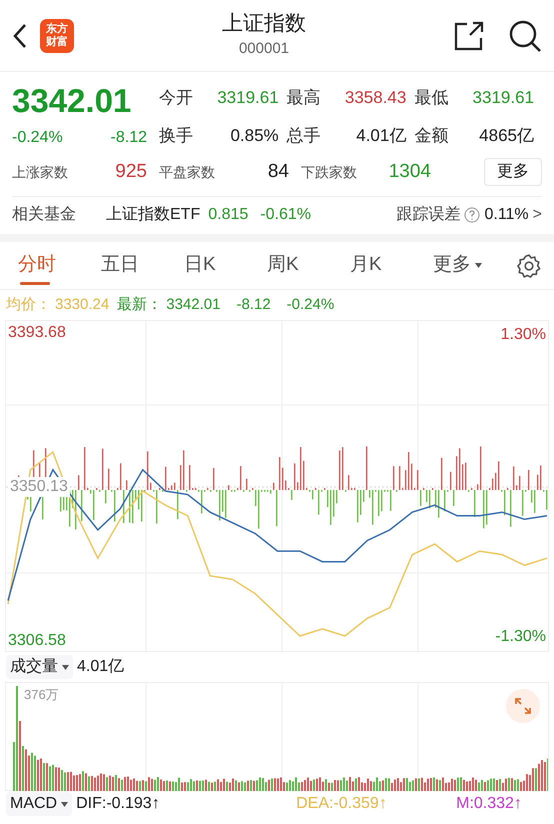  What do you see at coordinates (219, 265) in the screenshot?
I see `chart-tab: 日K` at bounding box center [219, 265].